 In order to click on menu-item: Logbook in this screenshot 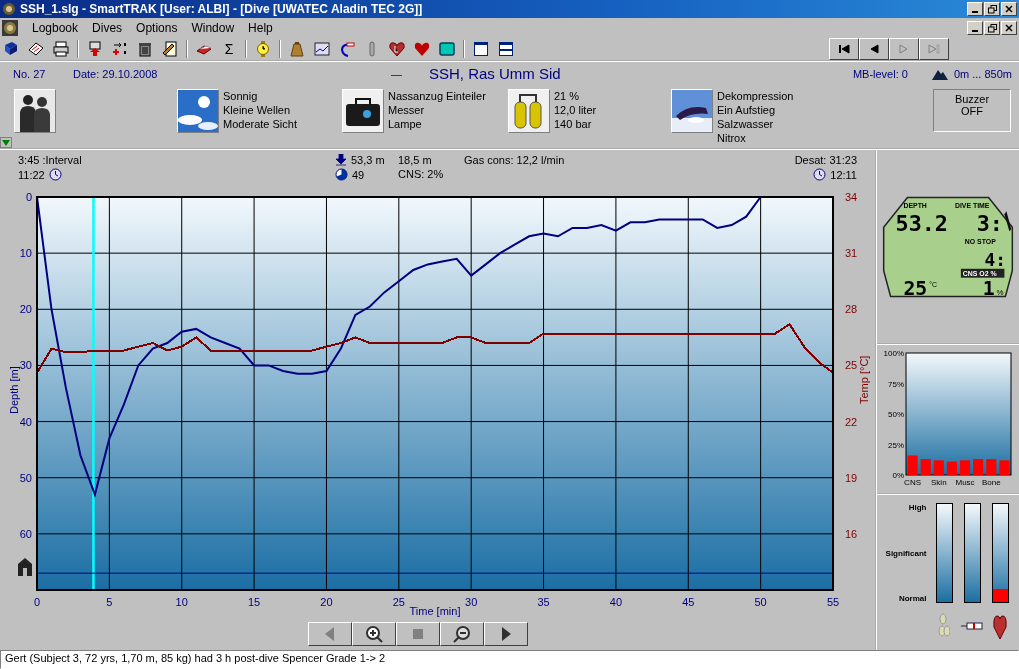, I will do `click(55, 28)`.